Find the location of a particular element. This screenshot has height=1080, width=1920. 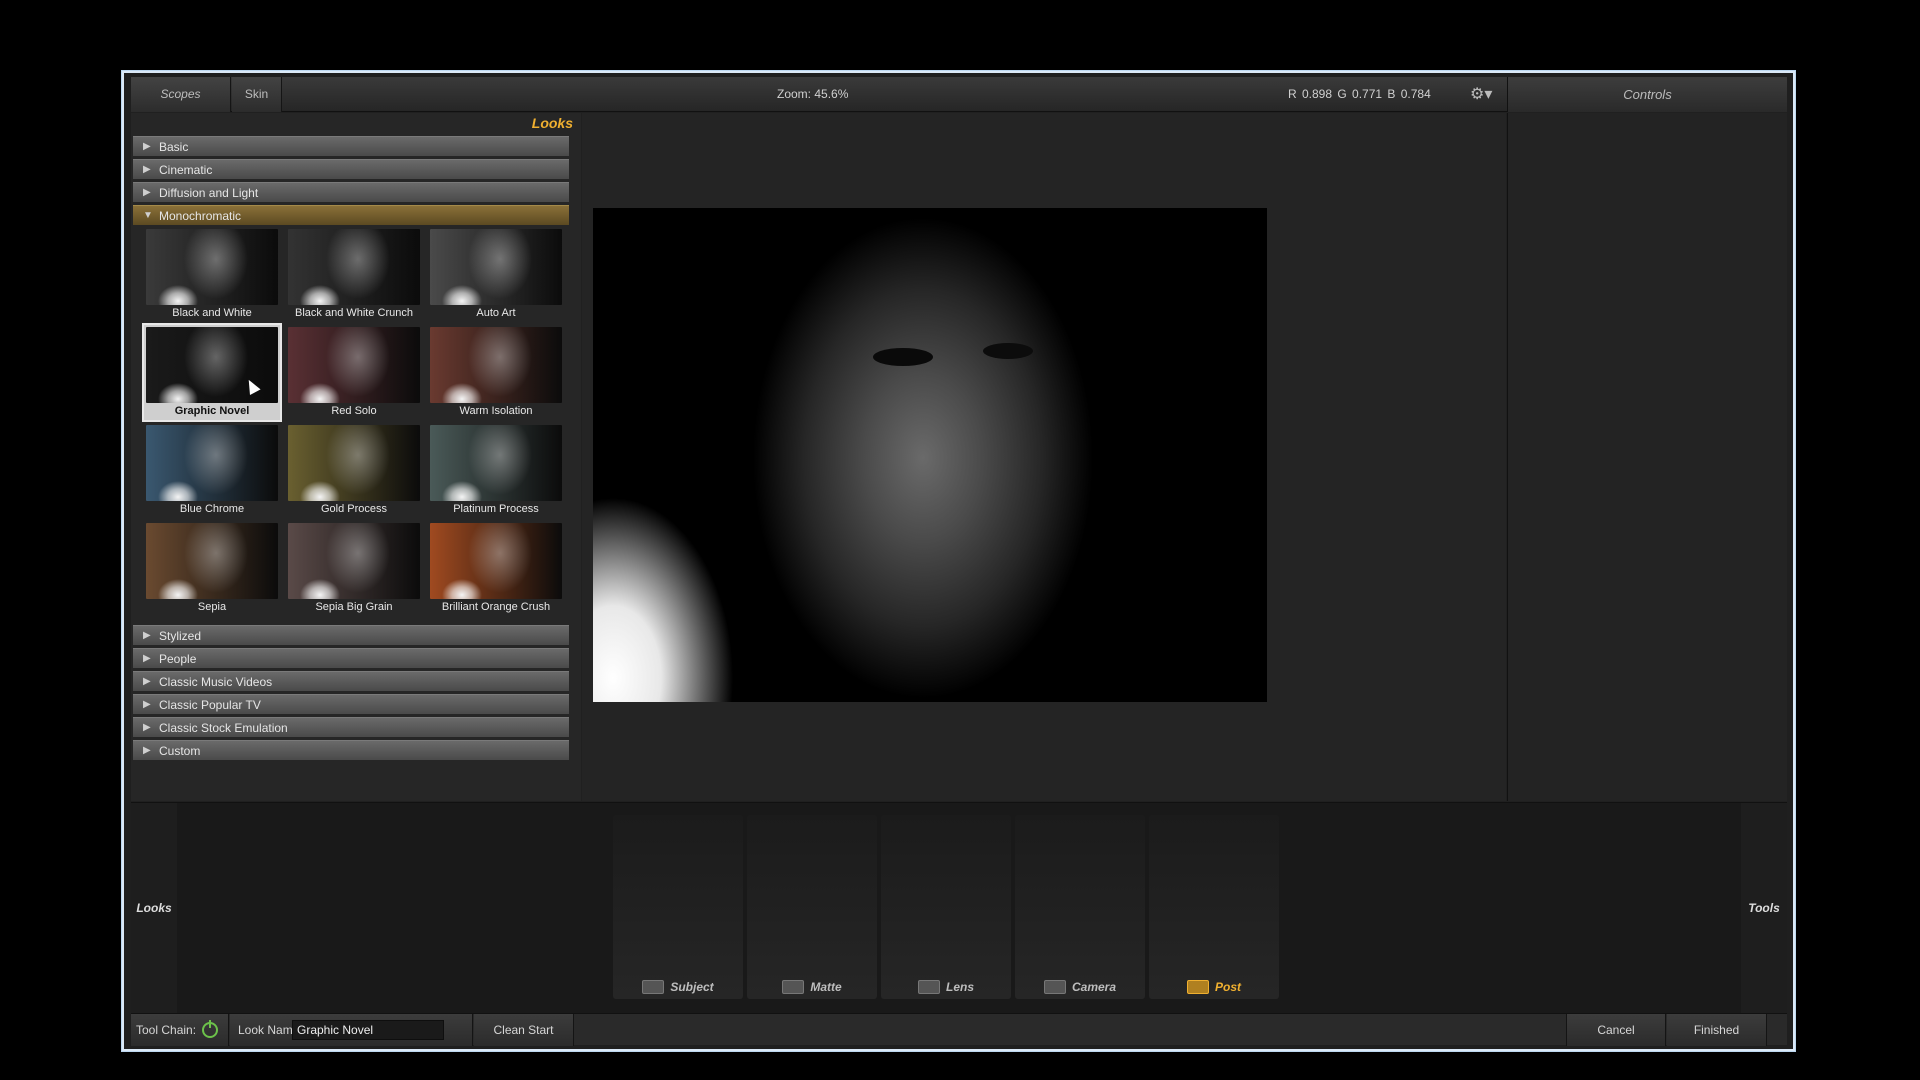

tool-slot-text: Post is located at coordinates (1227, 987).